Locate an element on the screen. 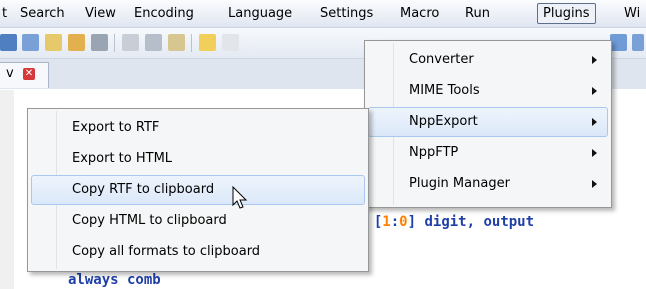 Image resolution: width=646 pixels, height=289 pixels. menu-language: Language is located at coordinates (260, 13).